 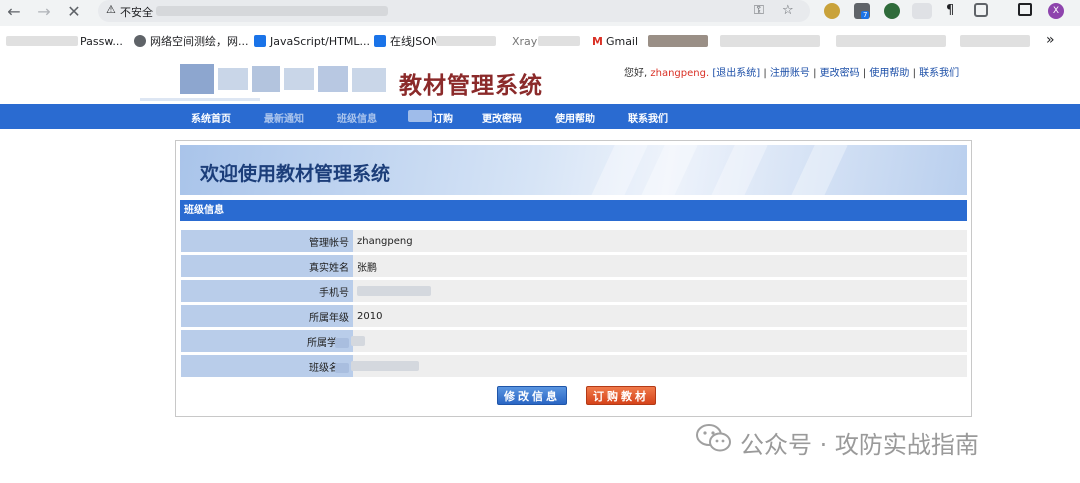 I want to click on extension-badge: 7, so click(x=865, y=15).